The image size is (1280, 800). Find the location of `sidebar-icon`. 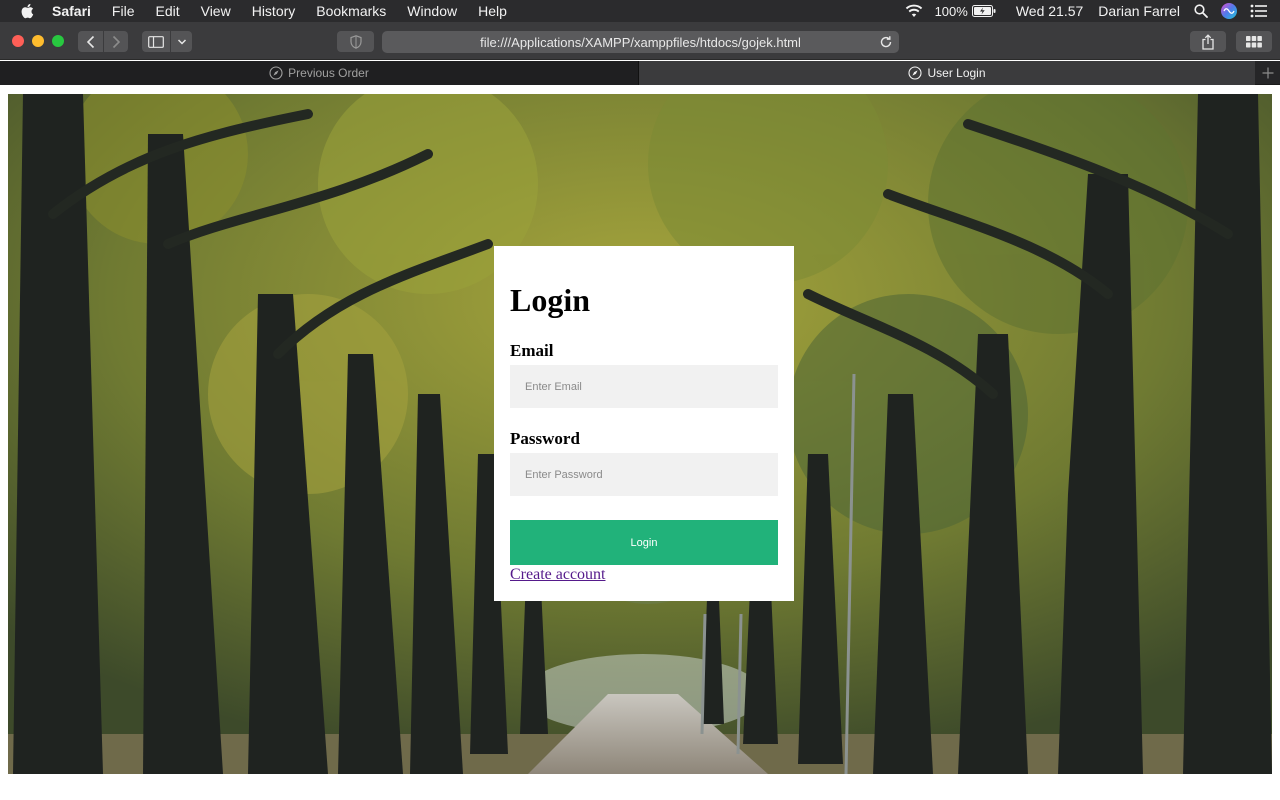

sidebar-icon is located at coordinates (156, 41).